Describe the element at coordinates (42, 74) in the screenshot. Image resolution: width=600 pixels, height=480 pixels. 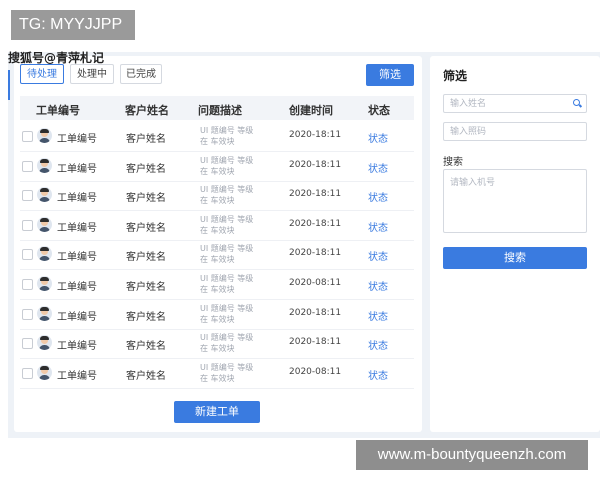
I see `tab-pending: 待处理` at that location.